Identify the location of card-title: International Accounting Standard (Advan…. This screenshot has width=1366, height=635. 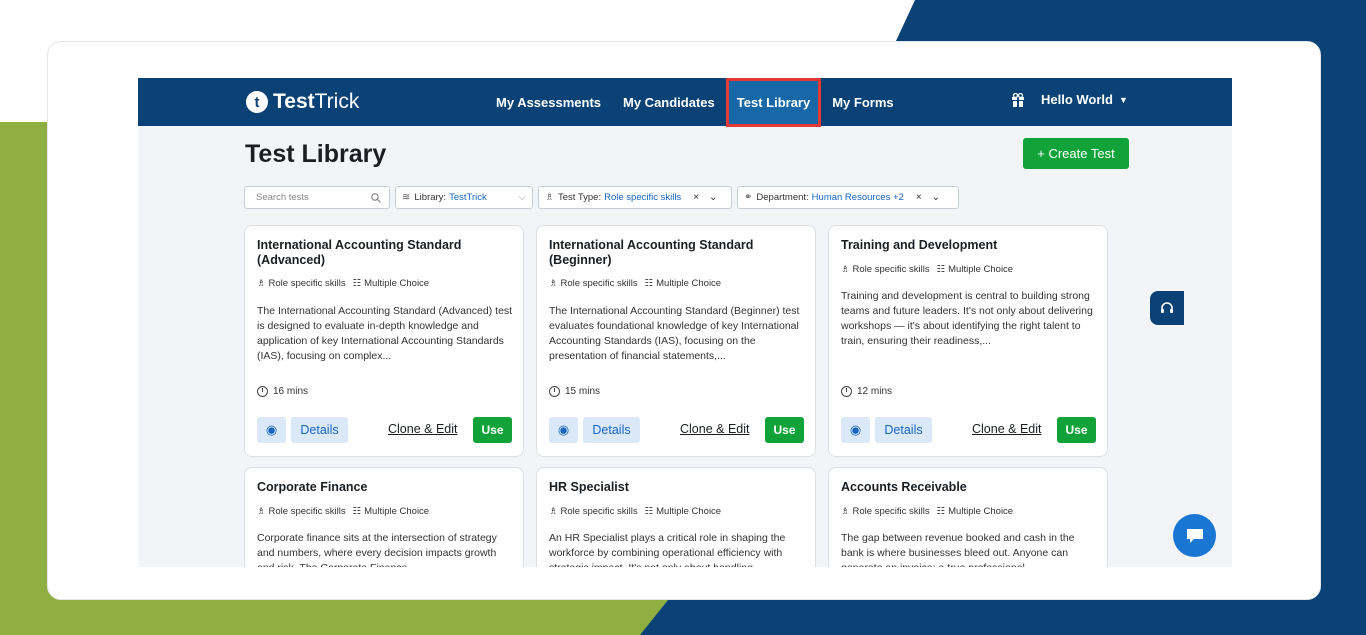
(359, 252).